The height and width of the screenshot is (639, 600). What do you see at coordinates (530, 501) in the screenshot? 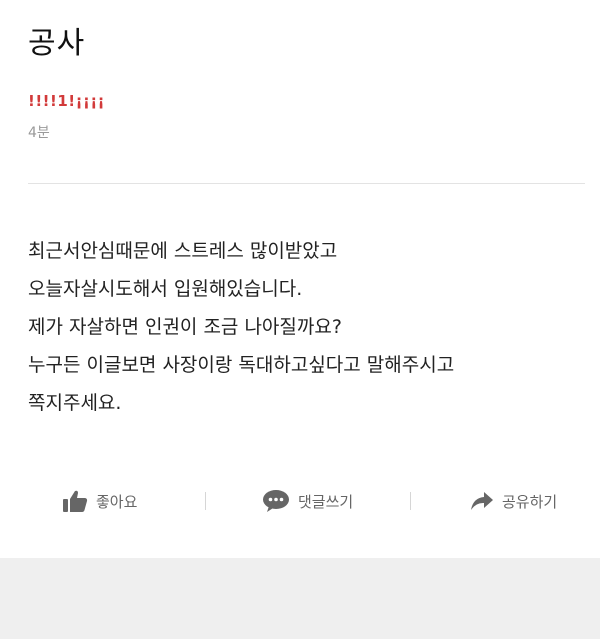
I see `share-label: 공유하기` at bounding box center [530, 501].